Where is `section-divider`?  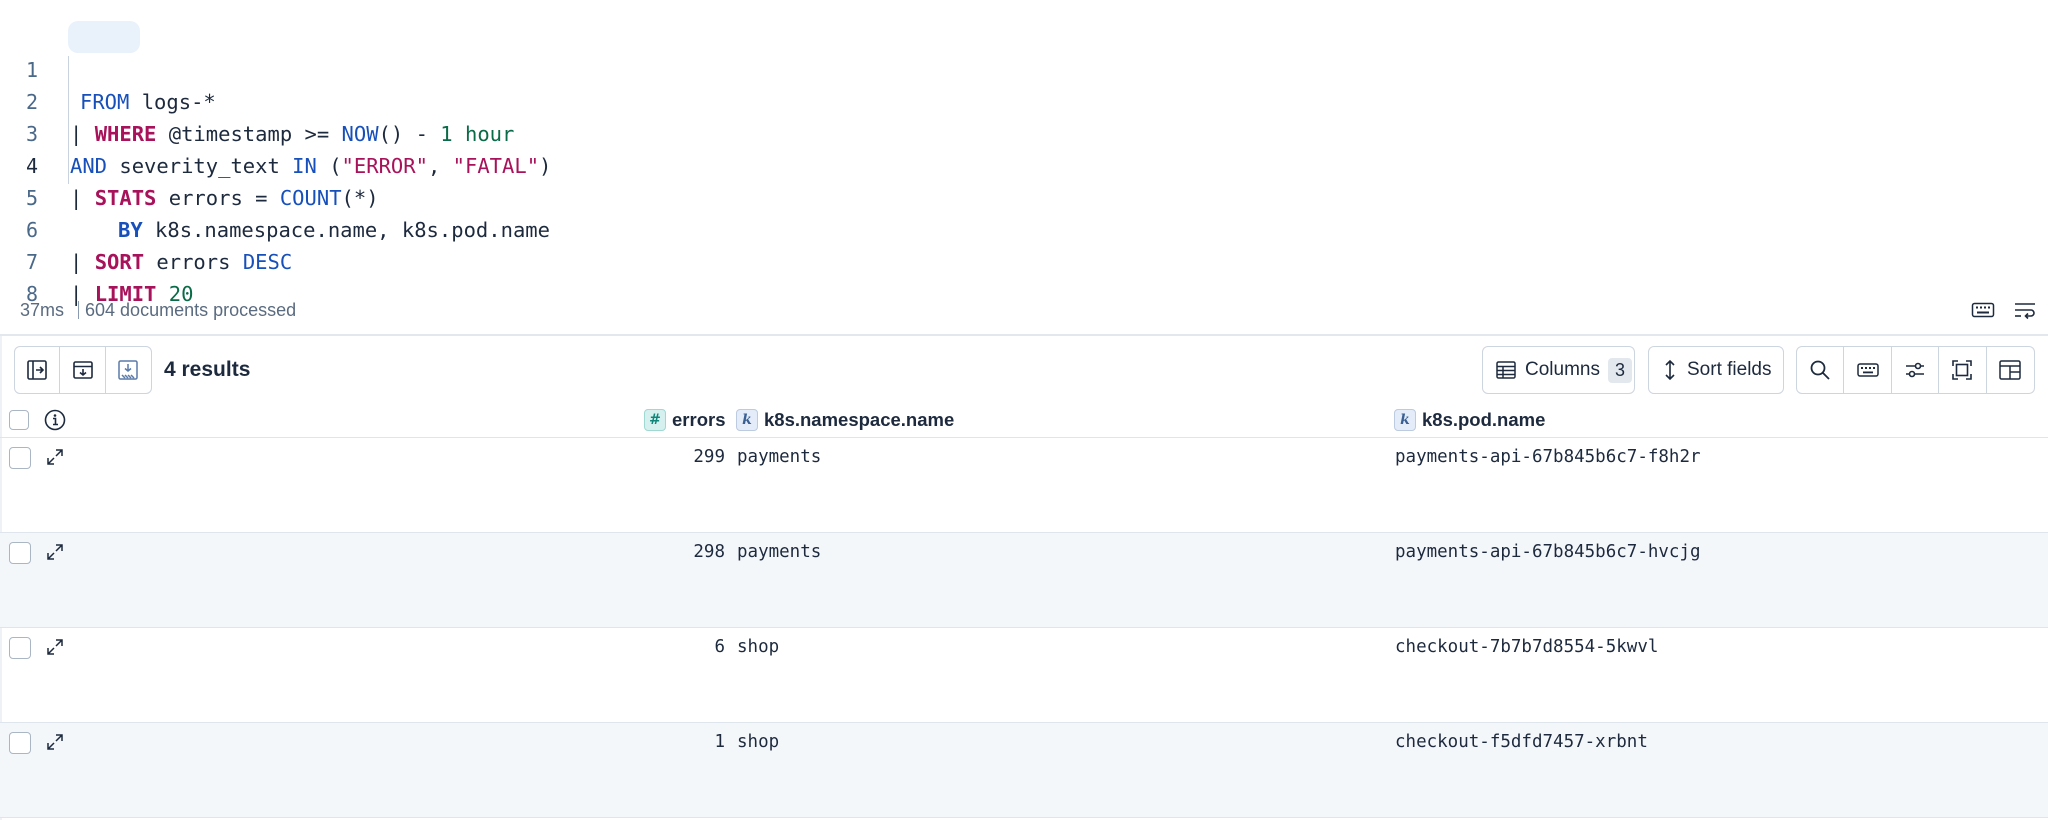
section-divider is located at coordinates (1024, 335).